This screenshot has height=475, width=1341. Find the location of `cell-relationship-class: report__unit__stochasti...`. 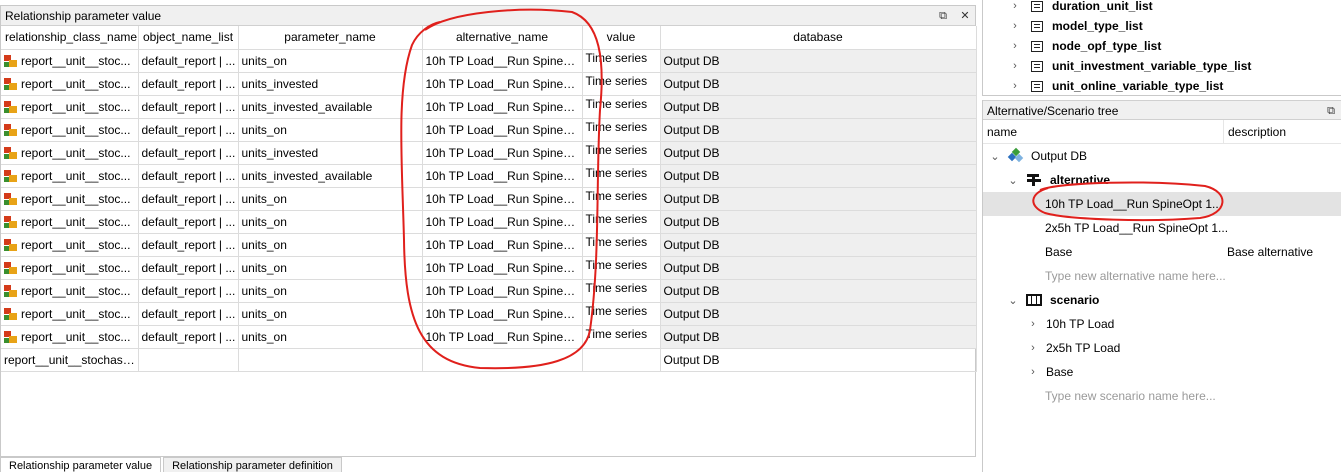

cell-relationship-class: report__unit__stochasti... is located at coordinates (70, 360).